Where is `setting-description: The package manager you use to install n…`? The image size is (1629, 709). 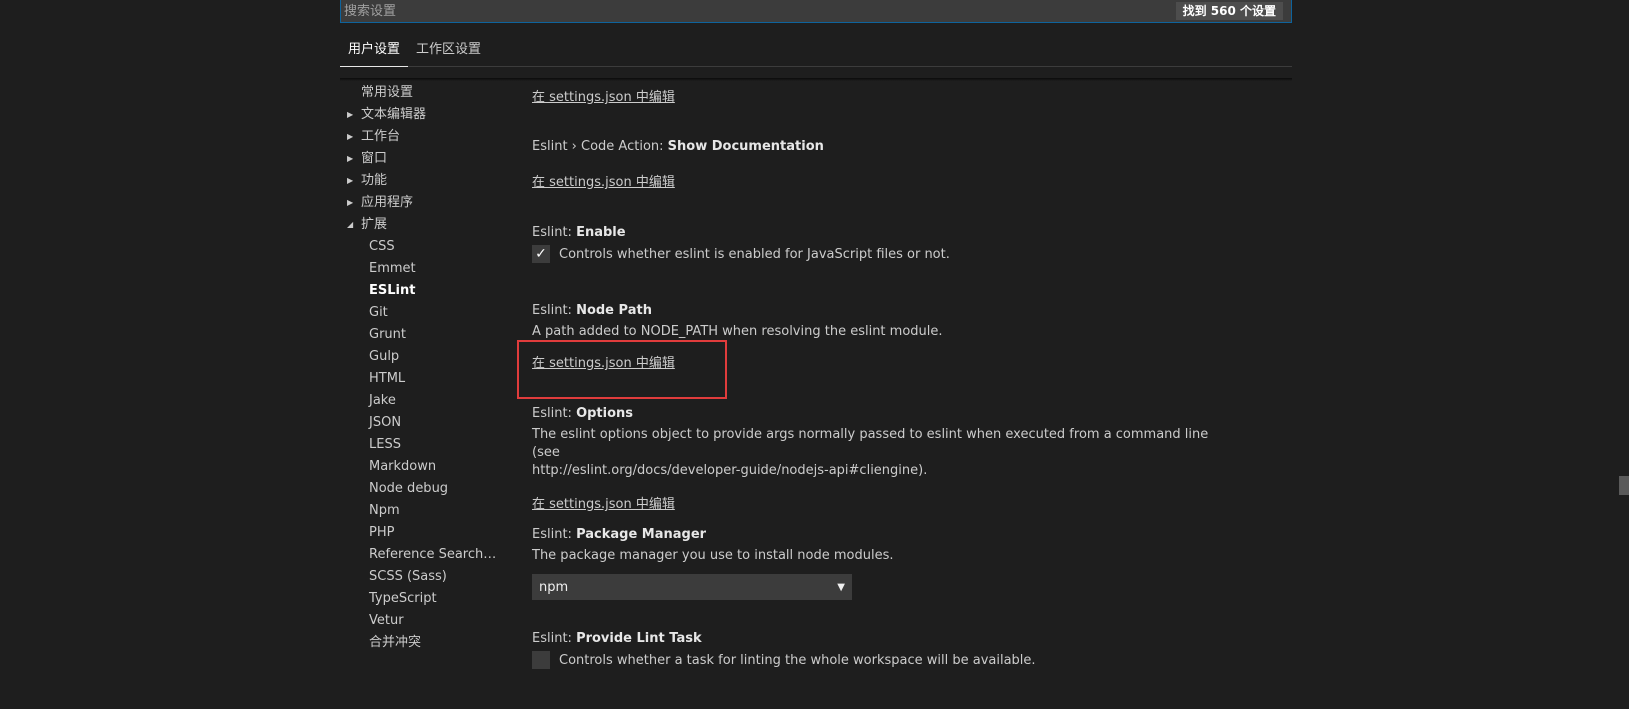 setting-description: The package manager you use to install n… is located at coordinates (713, 555).